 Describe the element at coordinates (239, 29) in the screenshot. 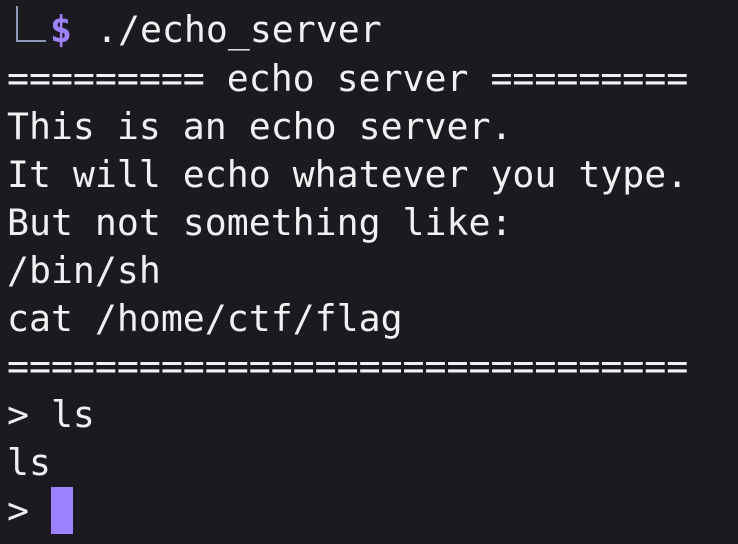

I see `command-text: ./echo_server` at that location.